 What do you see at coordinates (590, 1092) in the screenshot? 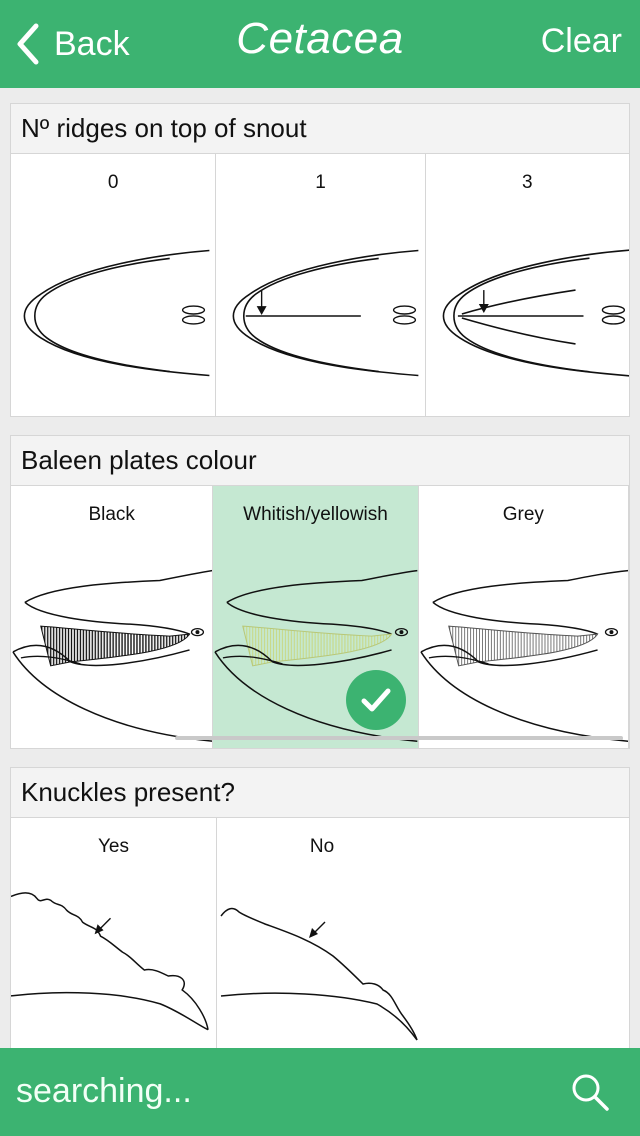
I see `search-icon` at bounding box center [590, 1092].